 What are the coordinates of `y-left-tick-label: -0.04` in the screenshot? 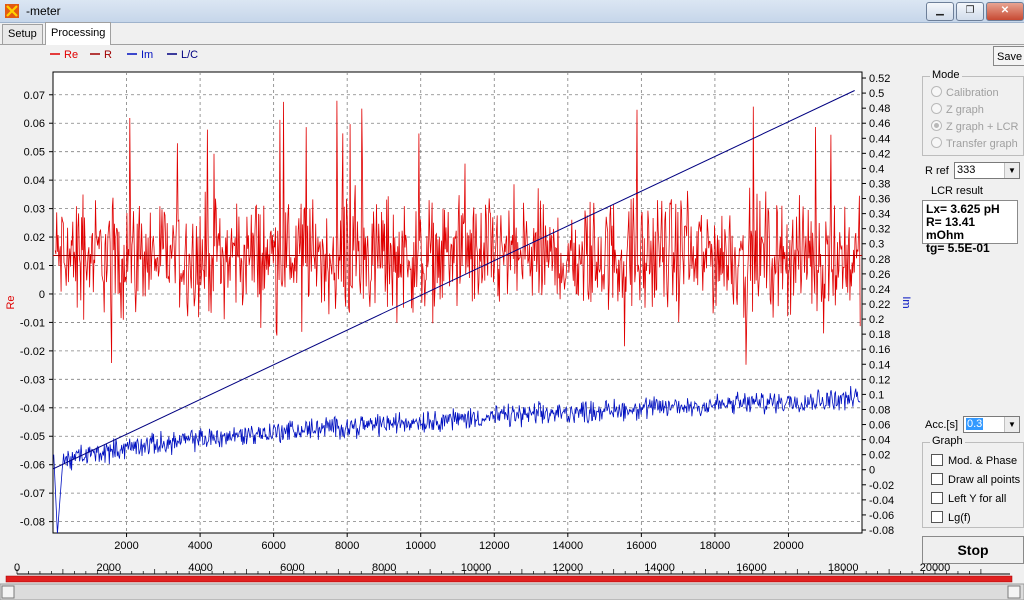 It's located at (32, 409).